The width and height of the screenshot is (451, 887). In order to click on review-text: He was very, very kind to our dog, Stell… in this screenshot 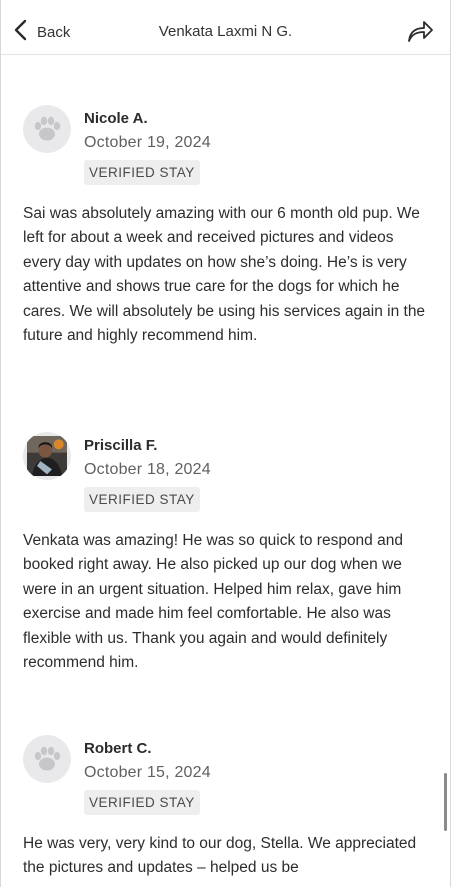, I will do `click(220, 856)`.